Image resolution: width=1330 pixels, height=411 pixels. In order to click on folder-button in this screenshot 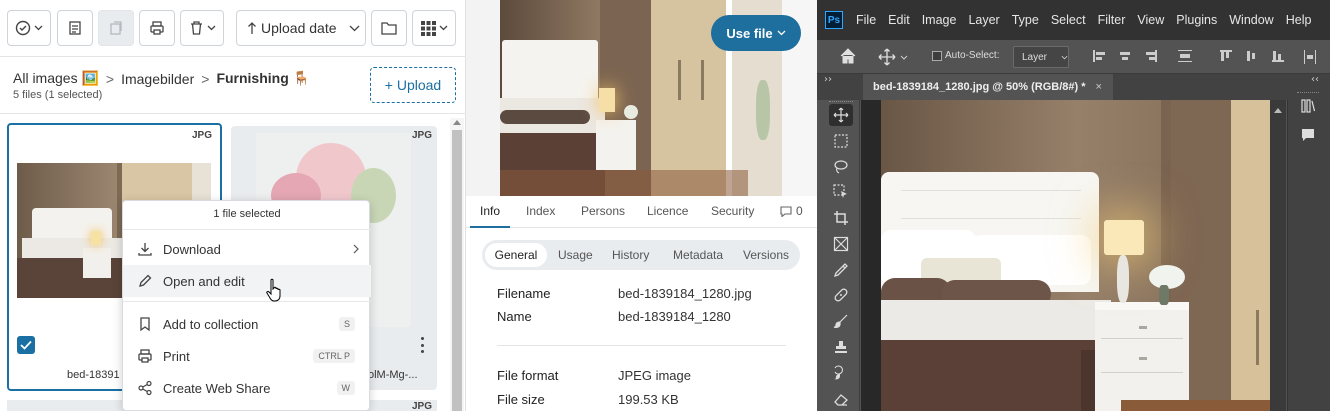, I will do `click(389, 28)`.